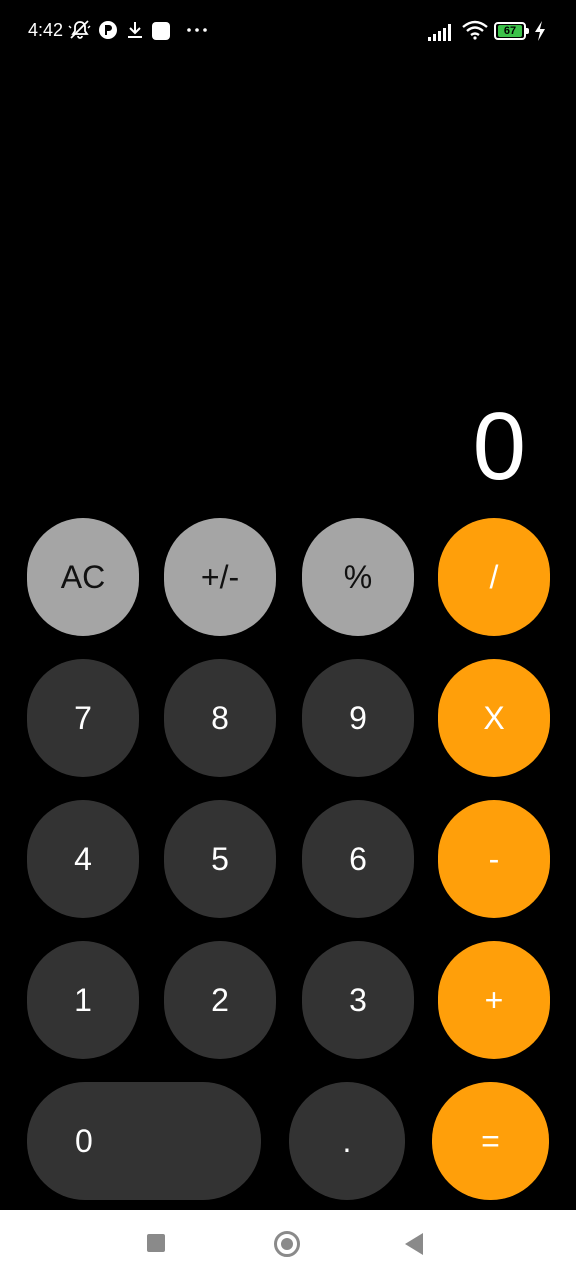 This screenshot has width=576, height=1280. Describe the element at coordinates (490, 1141) in the screenshot. I see `equals-button: =` at that location.